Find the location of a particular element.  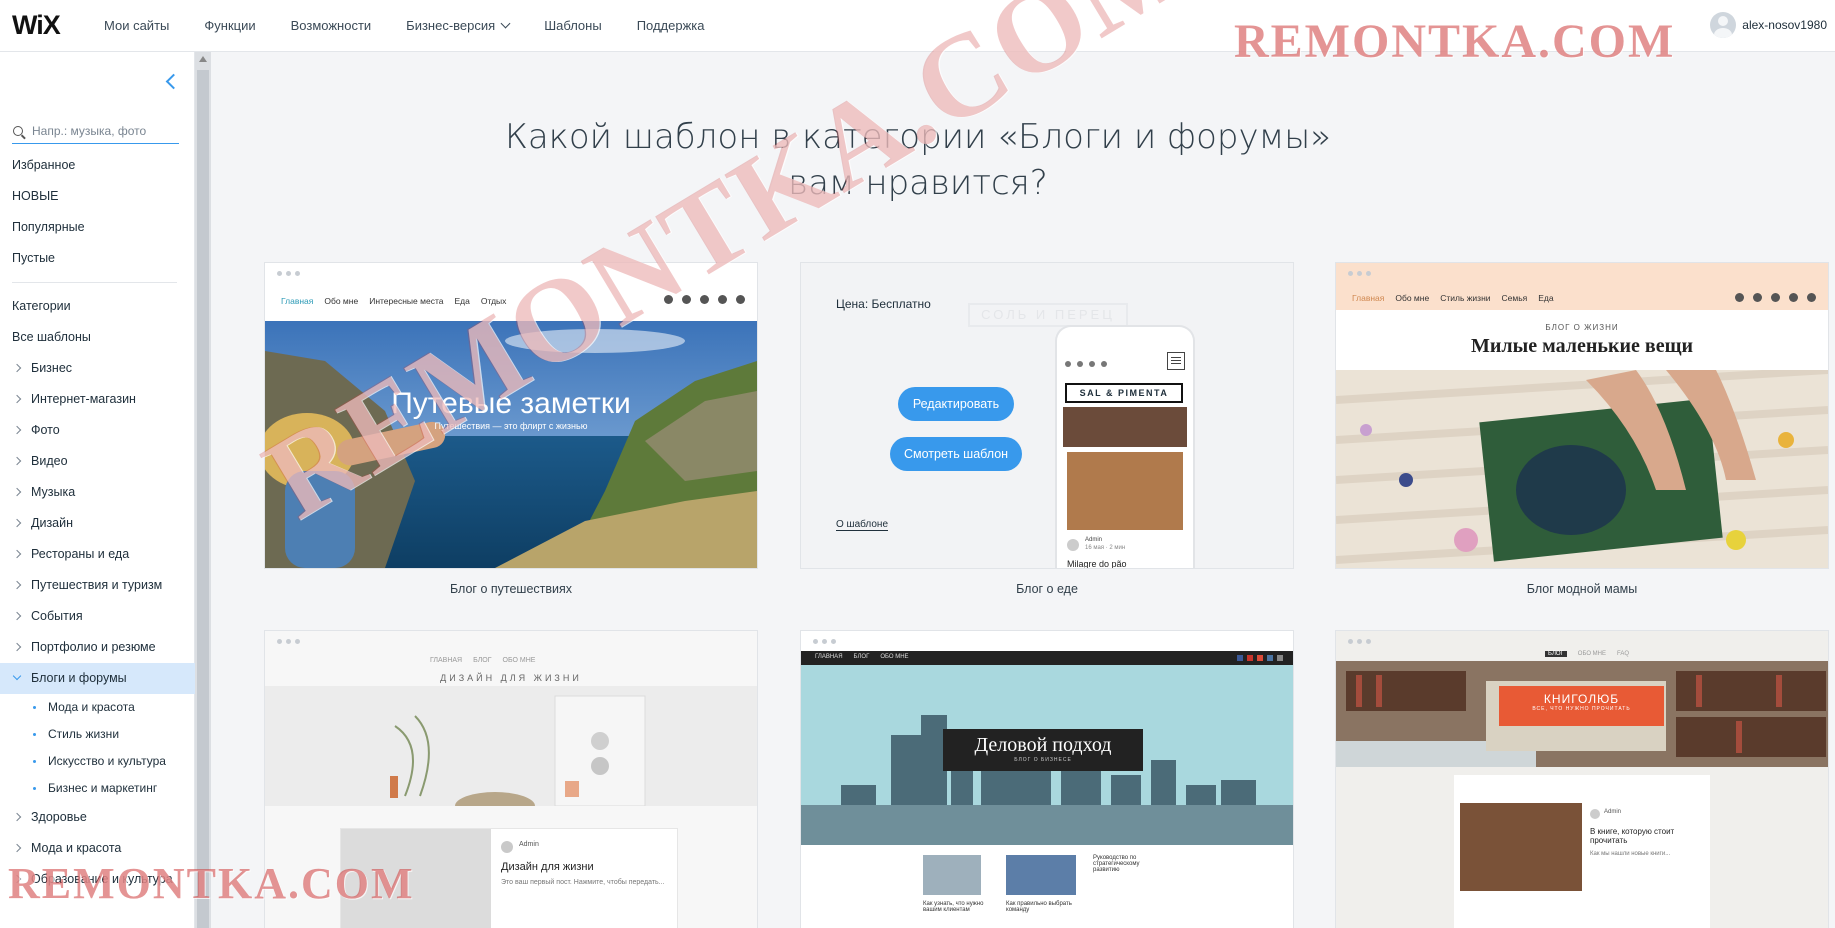

view-template-button: Смотреть шаблон is located at coordinates (956, 454).